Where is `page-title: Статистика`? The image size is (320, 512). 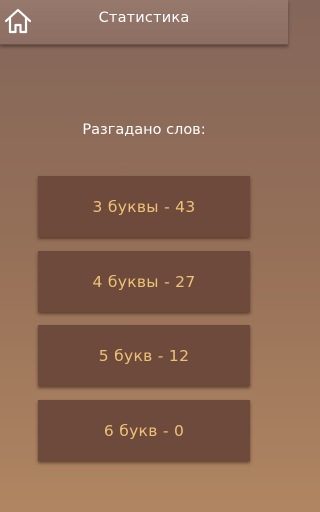
page-title: Статистика is located at coordinates (144, 18).